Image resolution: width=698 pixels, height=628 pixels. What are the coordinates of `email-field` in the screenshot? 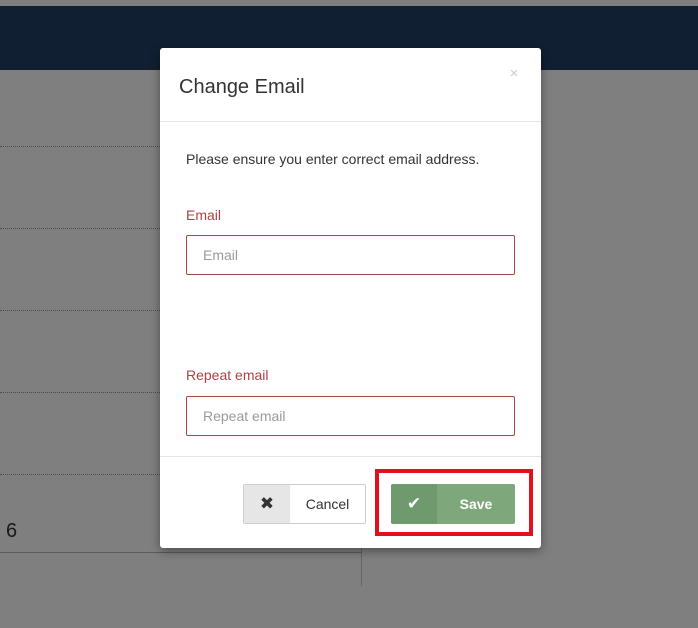 It's located at (350, 255).